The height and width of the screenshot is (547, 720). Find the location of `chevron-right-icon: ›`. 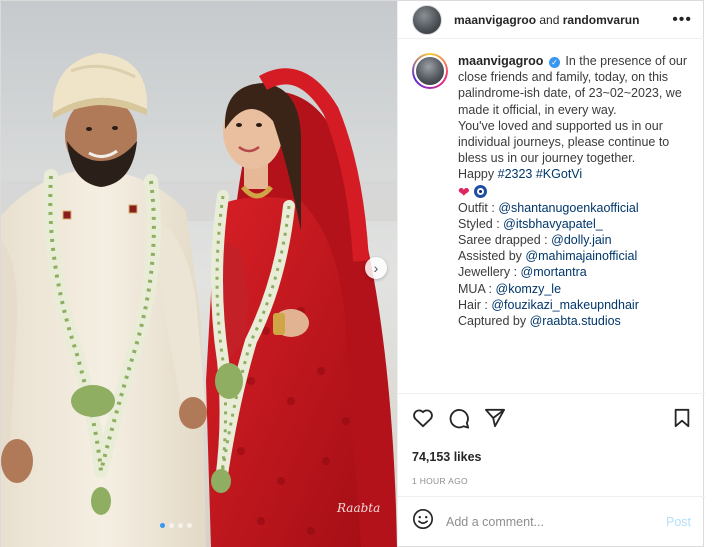

chevron-right-icon: › is located at coordinates (376, 268).